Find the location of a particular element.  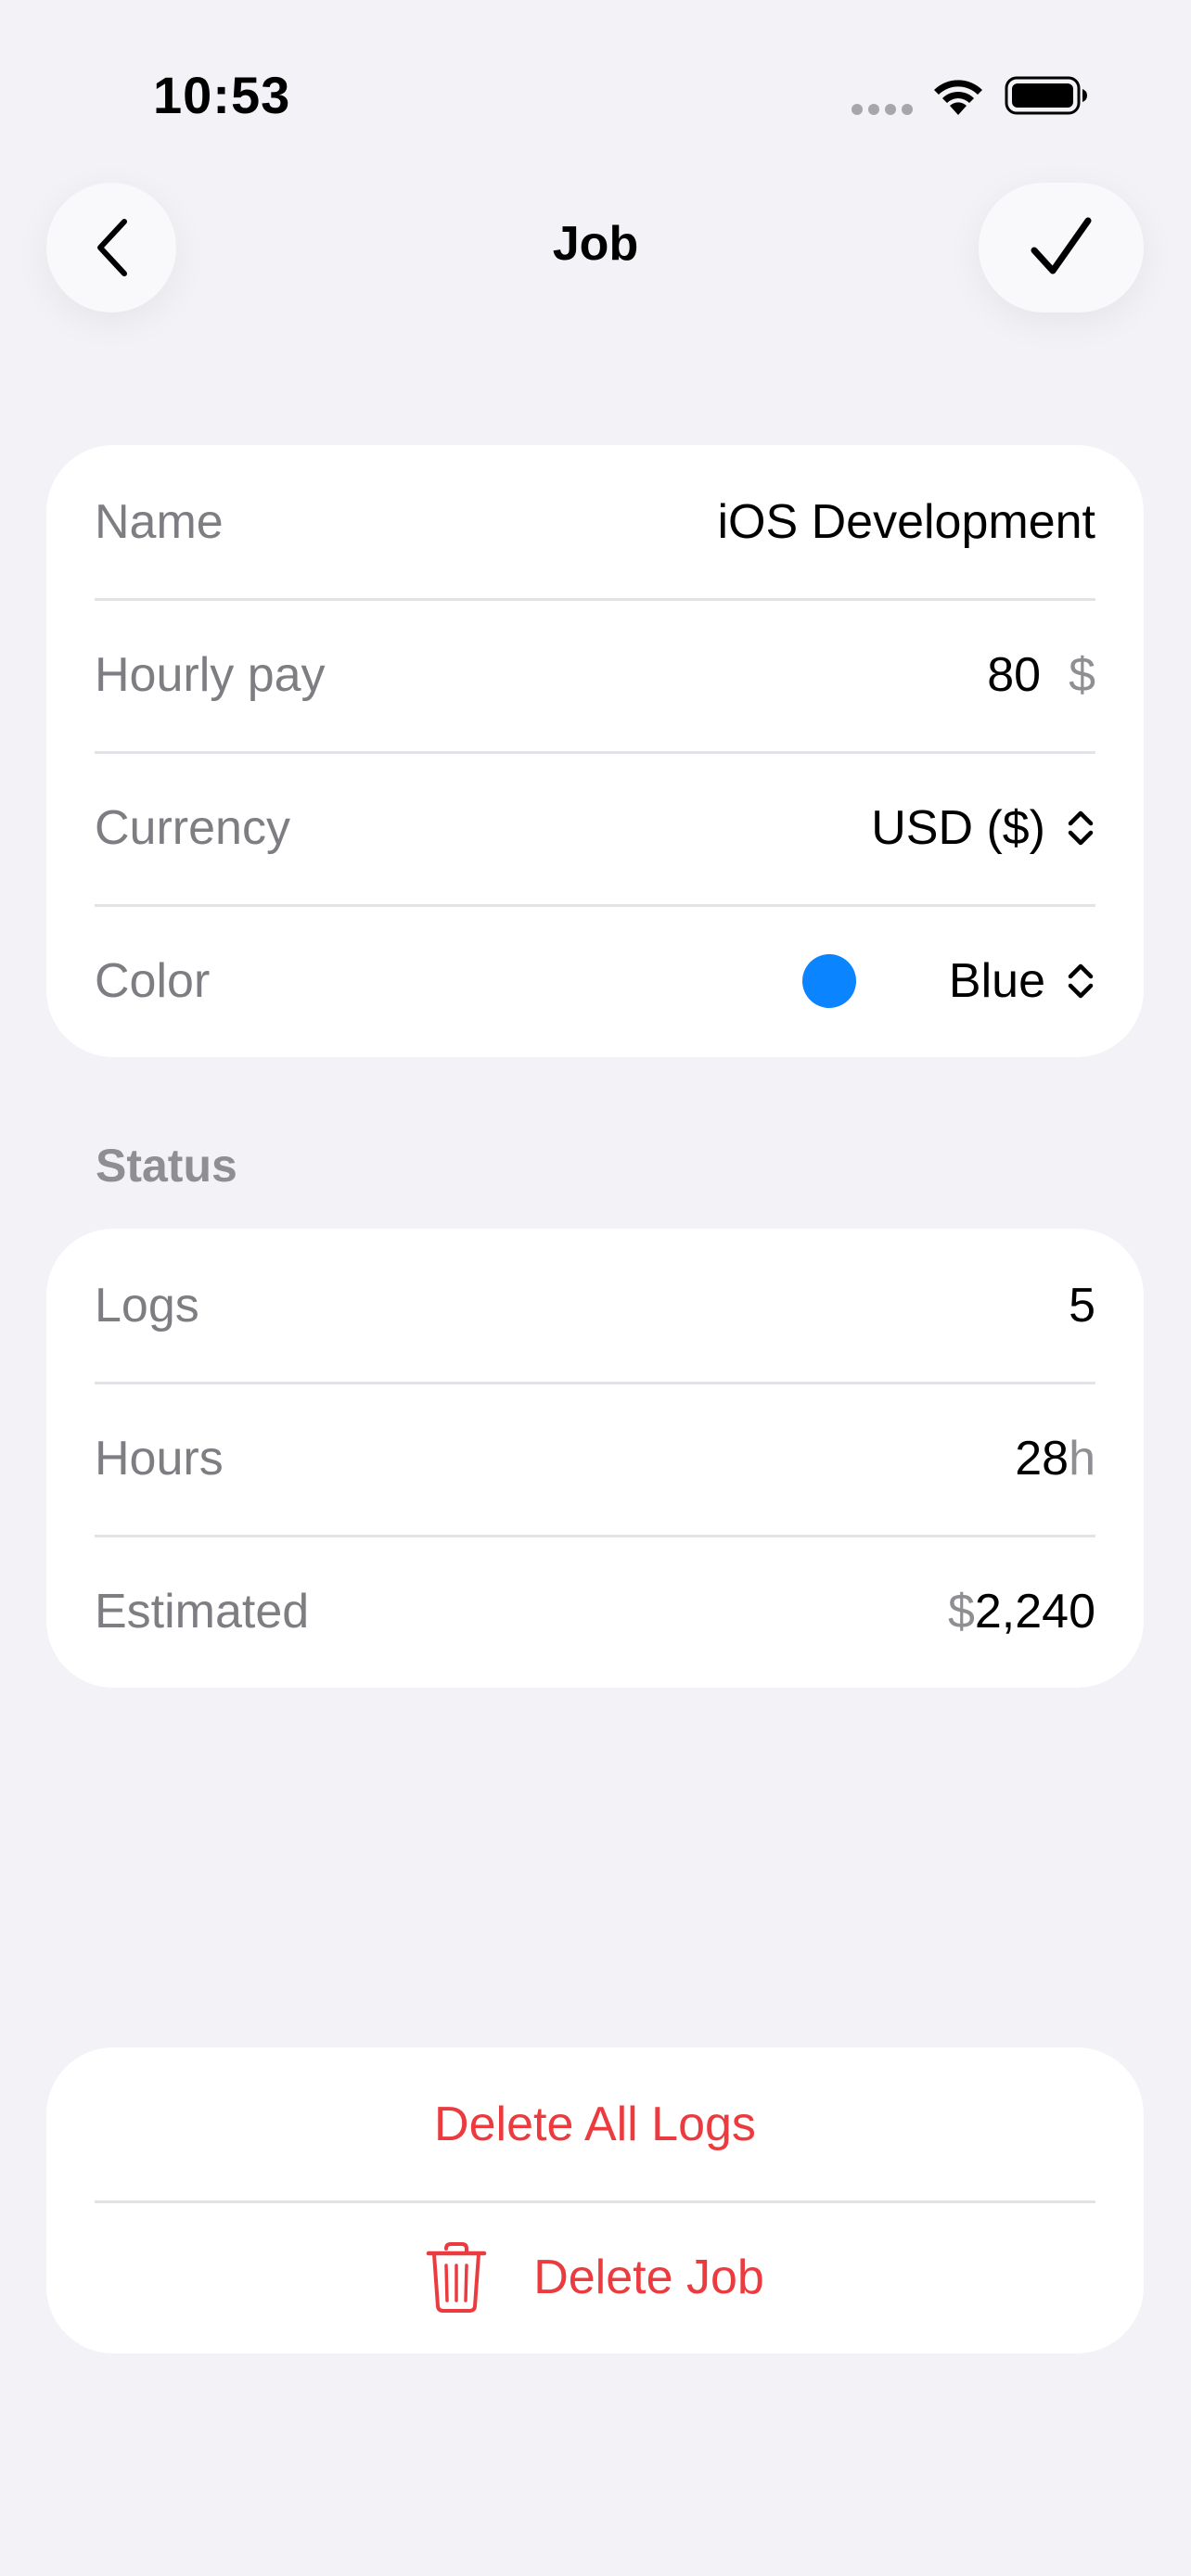

logs-row: Logs 5 is located at coordinates (595, 1305).